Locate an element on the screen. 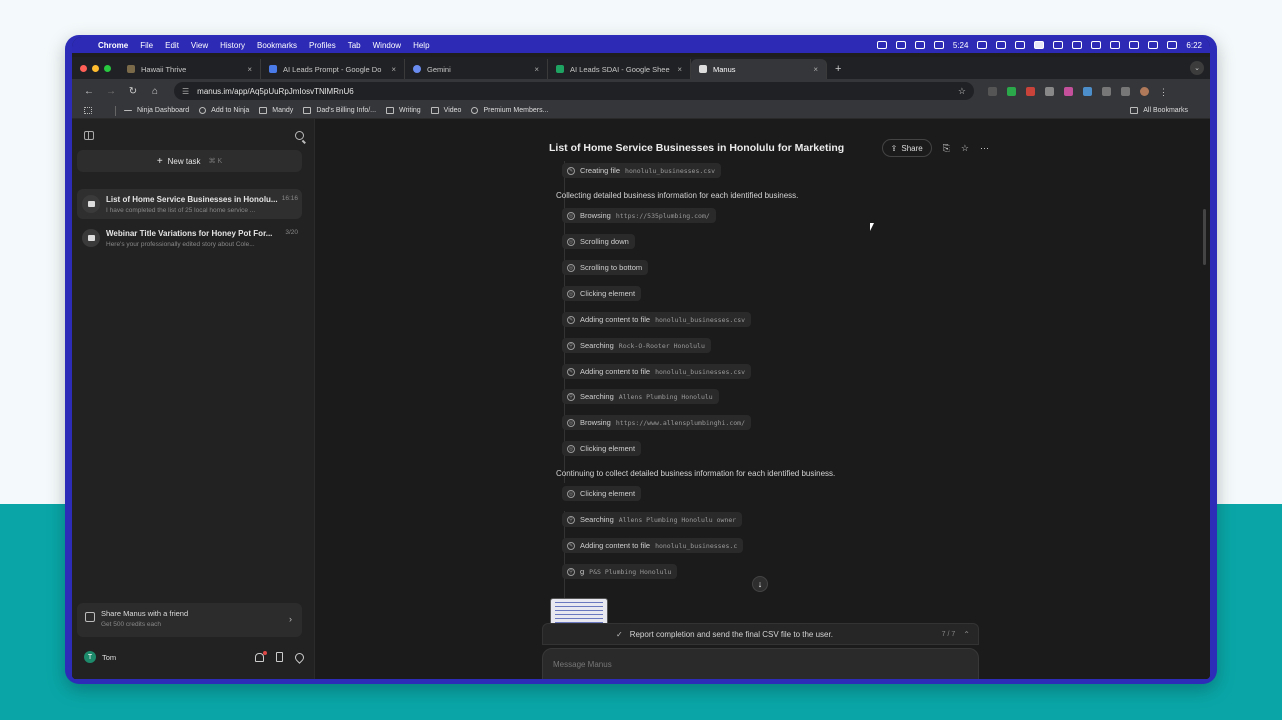  address-bar: ☰ manus.im/app/Aq5pUuRpJmIosvTNlMRnU6 ☆ is located at coordinates (574, 91).